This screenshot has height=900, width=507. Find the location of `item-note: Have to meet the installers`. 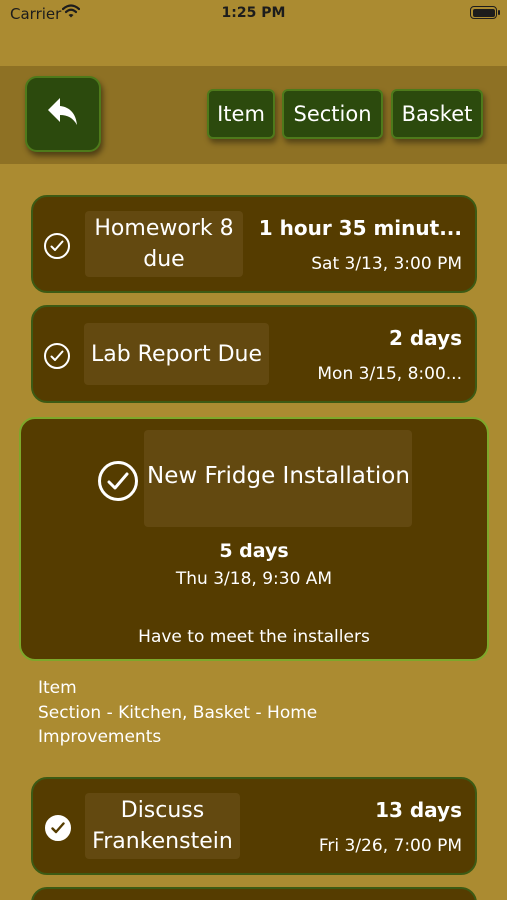

item-note: Have to meet the installers is located at coordinates (254, 637).